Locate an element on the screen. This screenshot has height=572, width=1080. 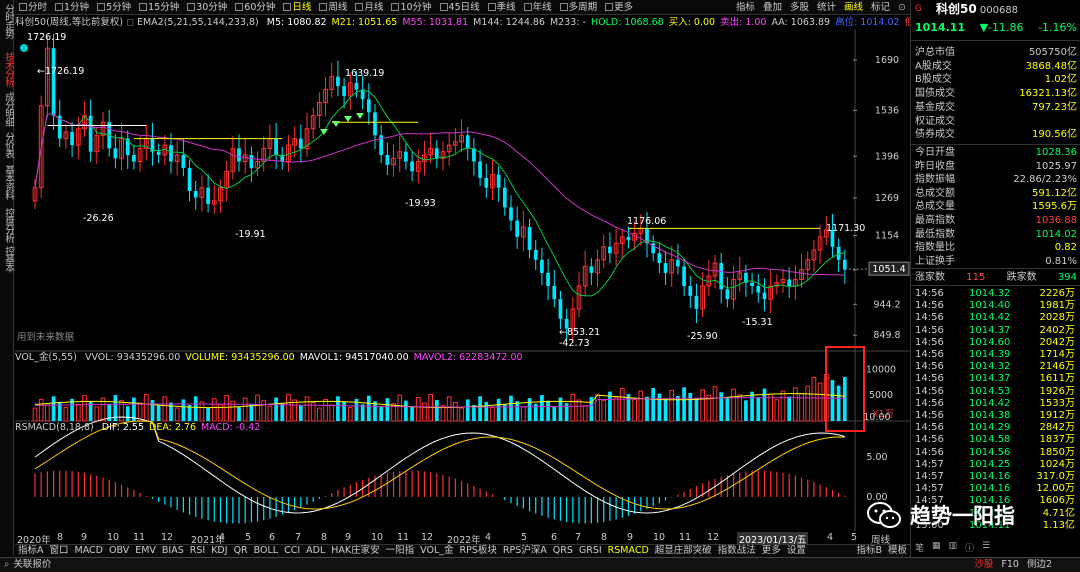
indicator-tab: RPS沪深A is located at coordinates (525, 551).